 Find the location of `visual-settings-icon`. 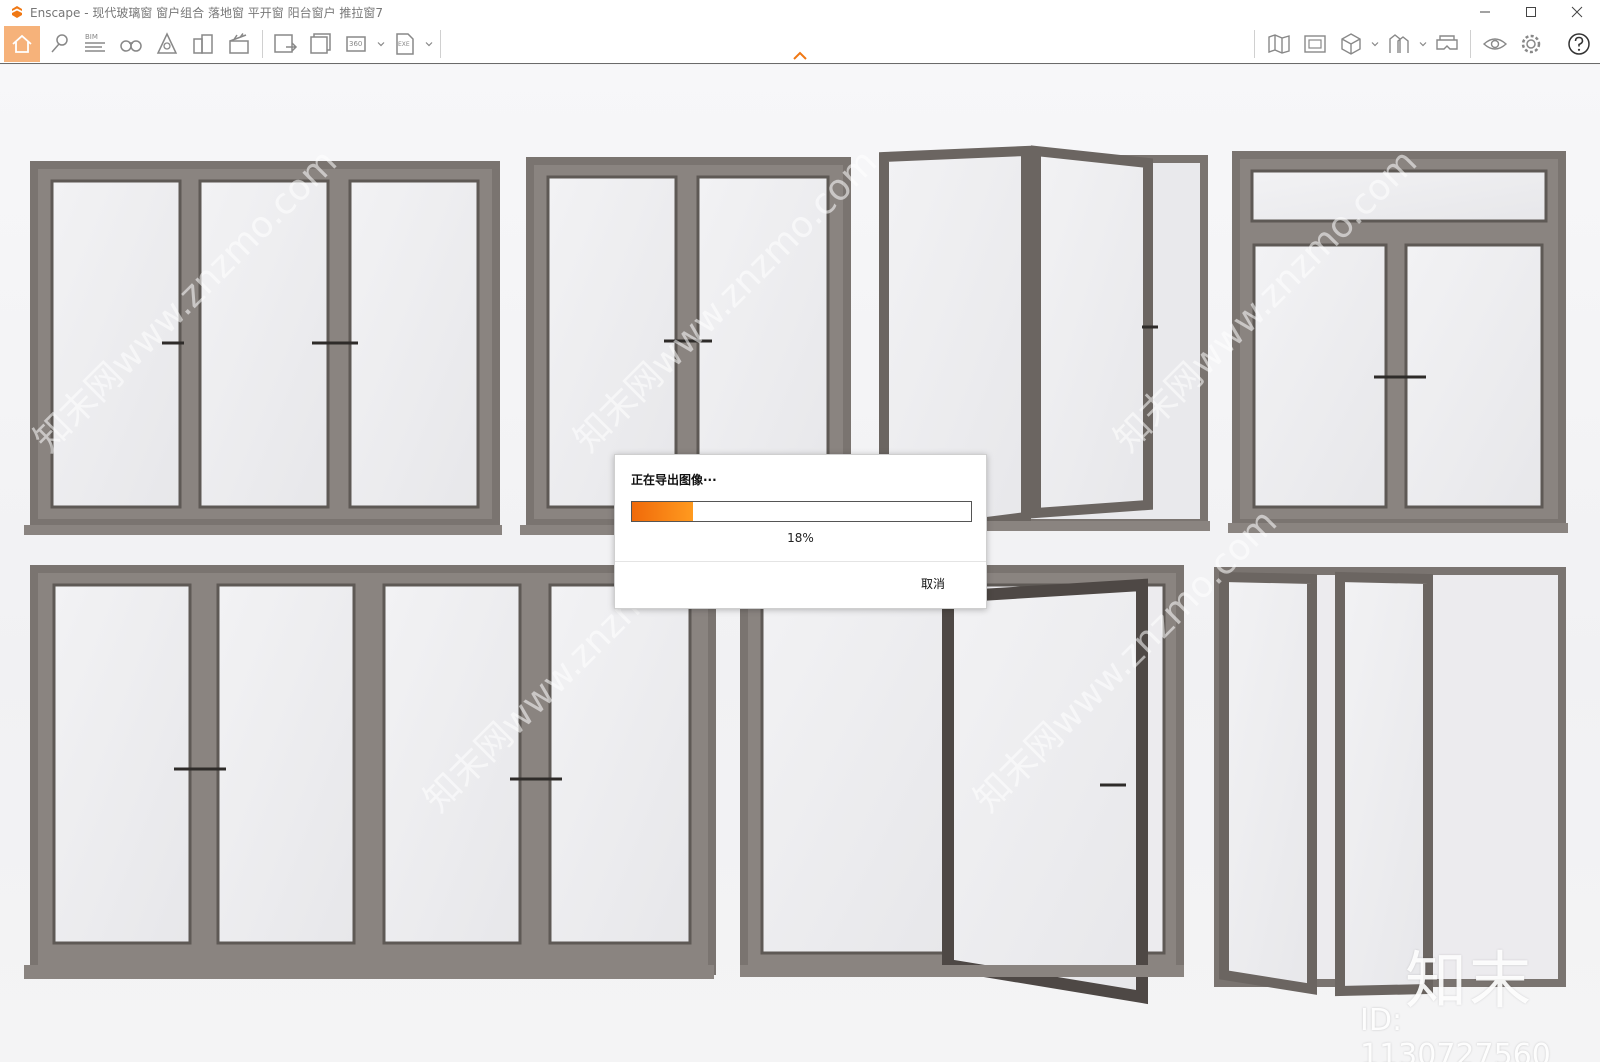

visual-settings-icon is located at coordinates (1495, 44).